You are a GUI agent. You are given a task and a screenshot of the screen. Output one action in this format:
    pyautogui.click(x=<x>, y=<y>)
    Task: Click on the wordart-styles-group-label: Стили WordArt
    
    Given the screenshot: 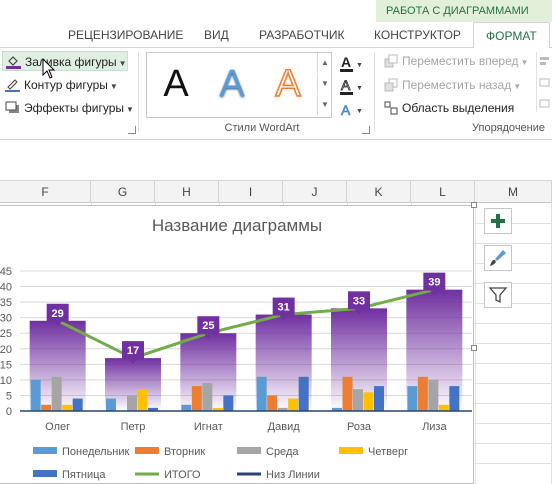 What is the action you would take?
    pyautogui.click(x=262, y=128)
    